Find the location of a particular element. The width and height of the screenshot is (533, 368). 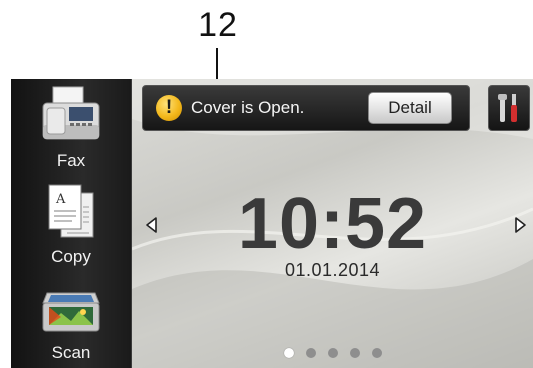

svg-text: A is located at coordinates (60, 199).